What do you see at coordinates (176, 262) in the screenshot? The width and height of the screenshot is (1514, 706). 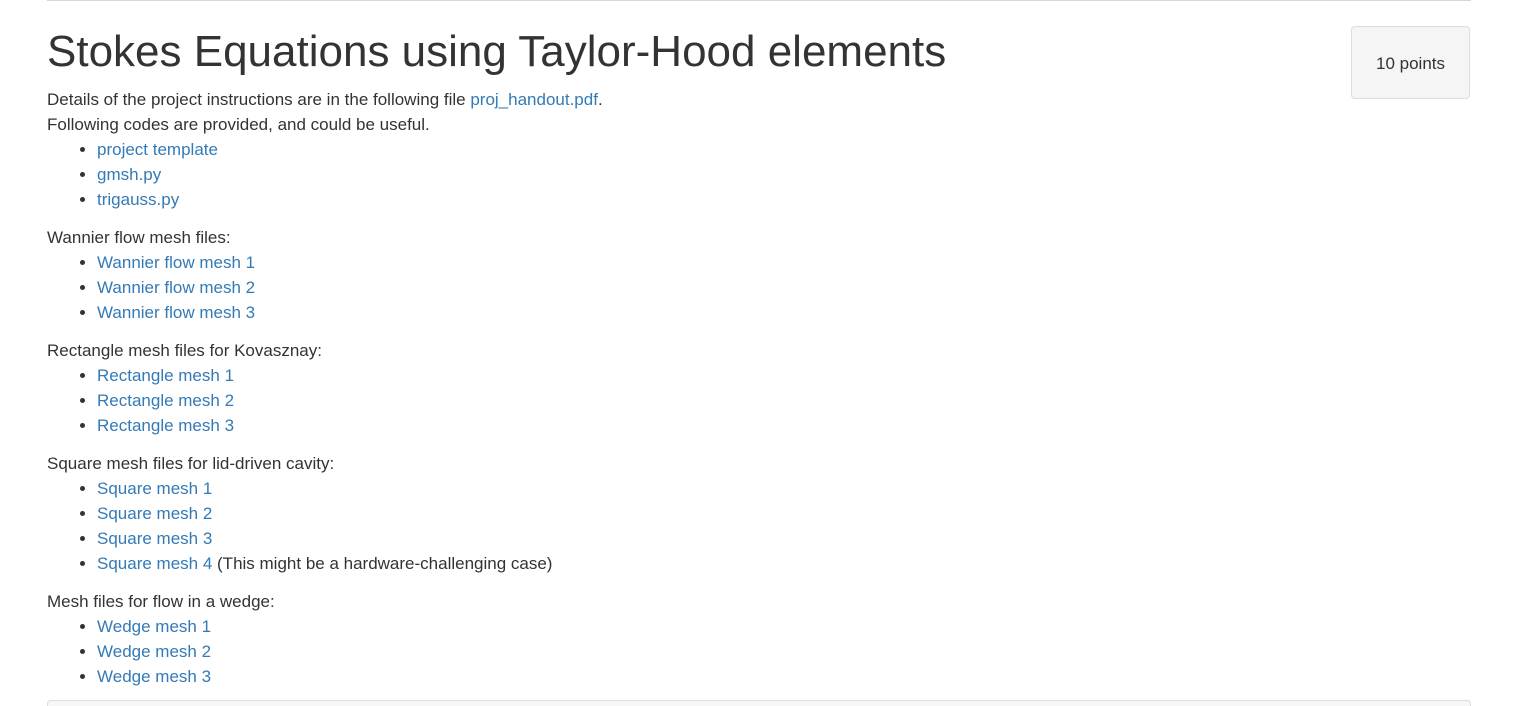 I see `wannier-mesh-1-link: Wannier flow mesh 1` at bounding box center [176, 262].